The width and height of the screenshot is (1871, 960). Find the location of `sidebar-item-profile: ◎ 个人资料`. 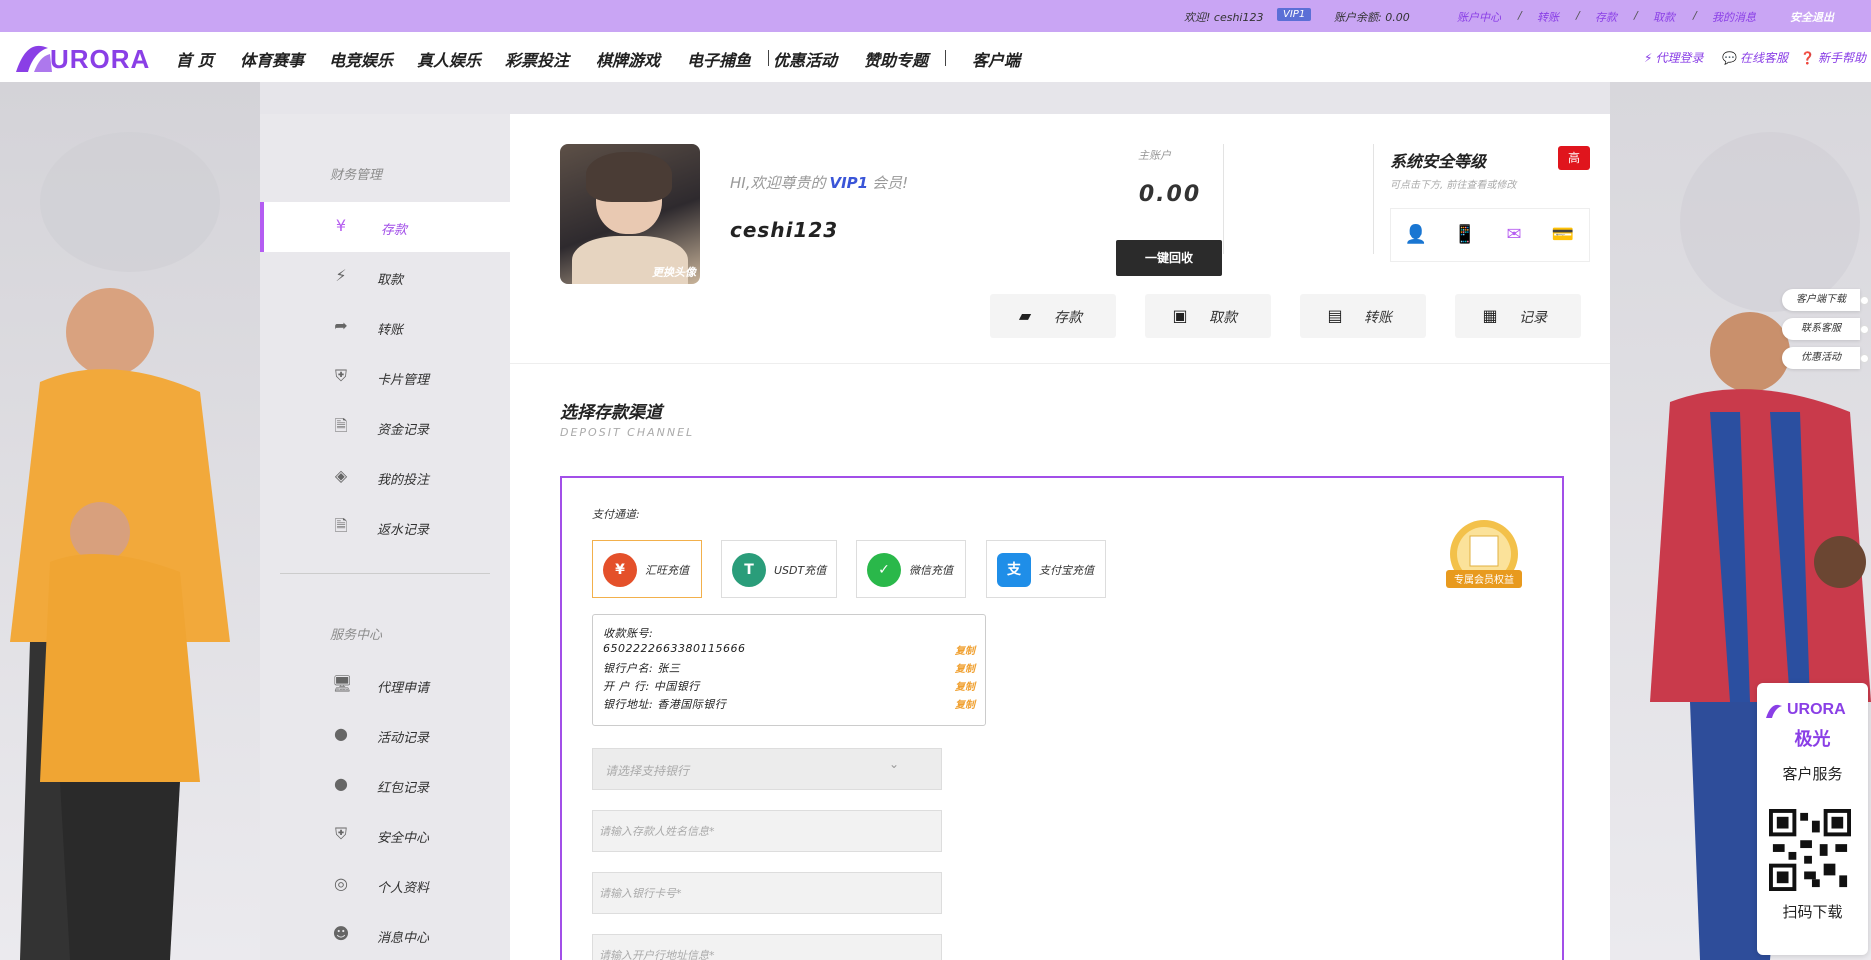

sidebar-item-profile: ◎ 个人资料 is located at coordinates (385, 885).